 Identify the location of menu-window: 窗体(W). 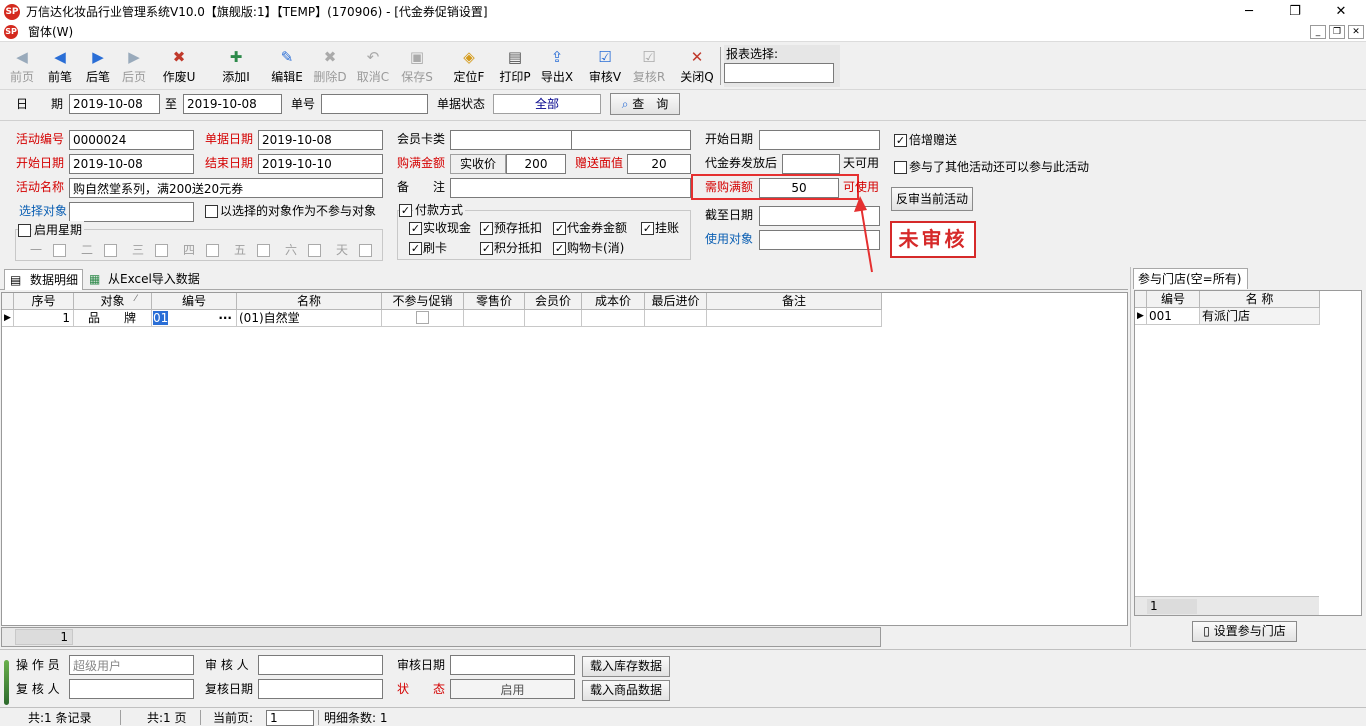
(50, 32).